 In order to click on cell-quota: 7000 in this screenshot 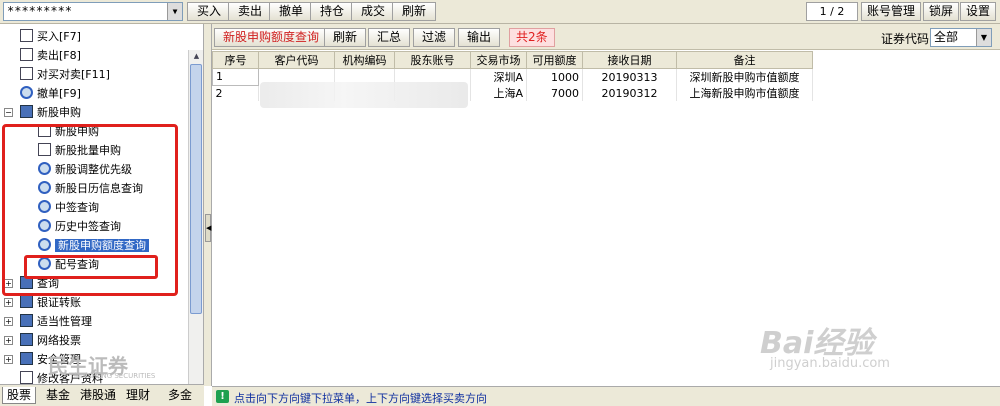, I will do `click(554, 93)`.